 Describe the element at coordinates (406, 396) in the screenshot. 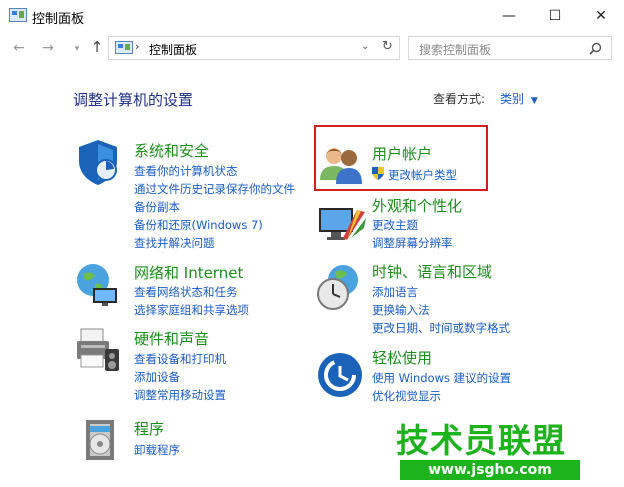

I see `link-optimize-visual: 优化视觉显示` at that location.